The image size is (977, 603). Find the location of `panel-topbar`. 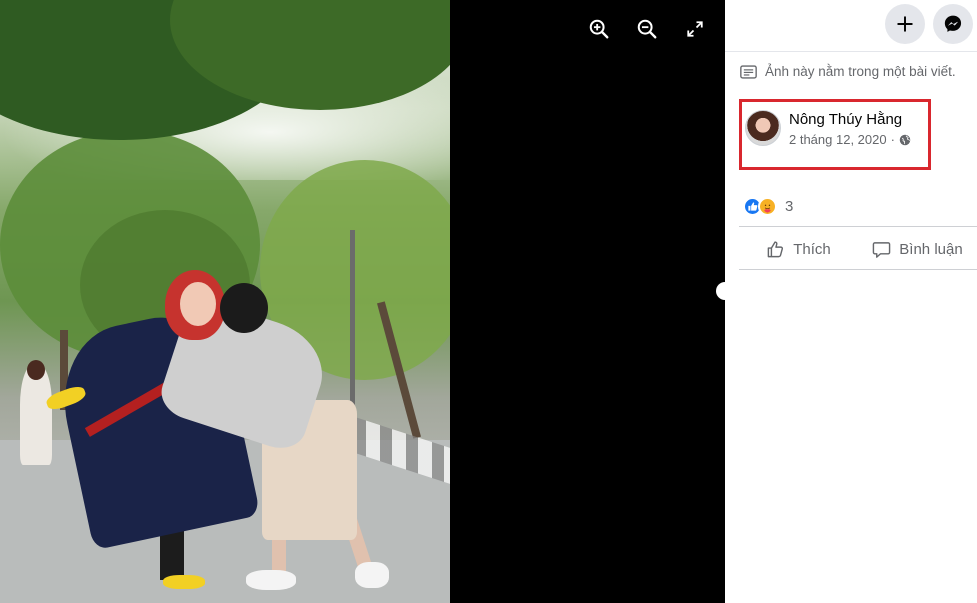

panel-topbar is located at coordinates (851, 26).